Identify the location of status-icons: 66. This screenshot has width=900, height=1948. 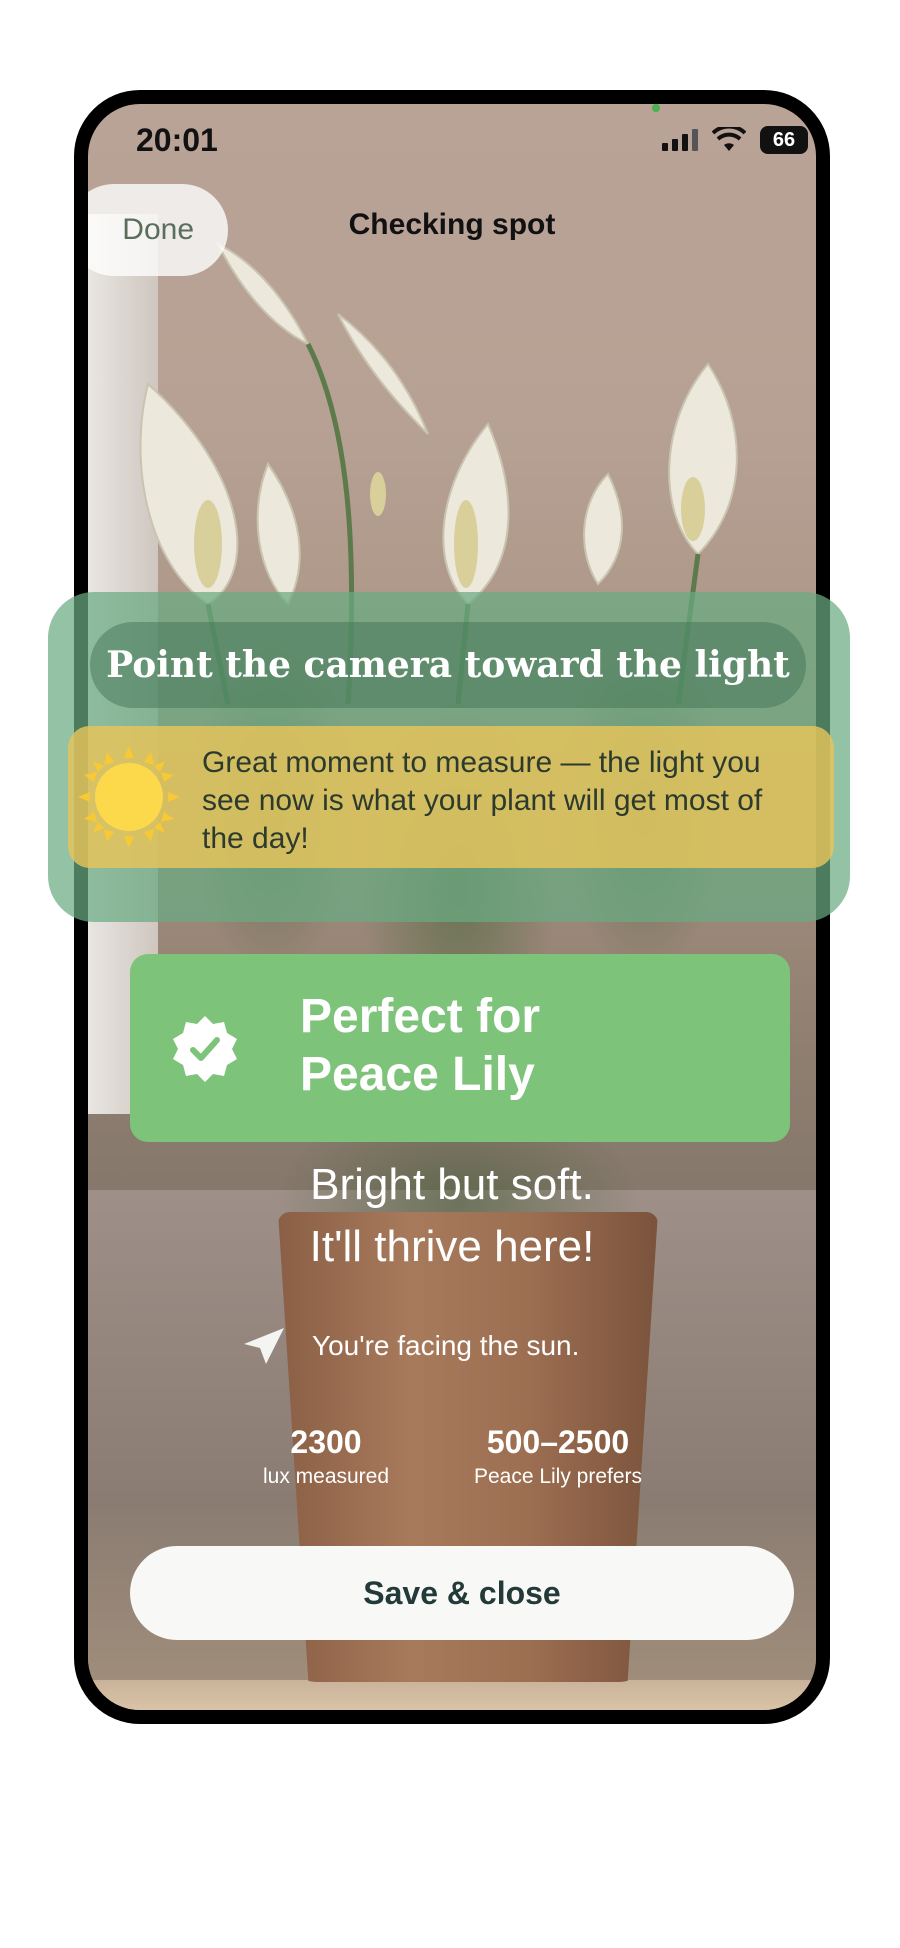
(735, 140).